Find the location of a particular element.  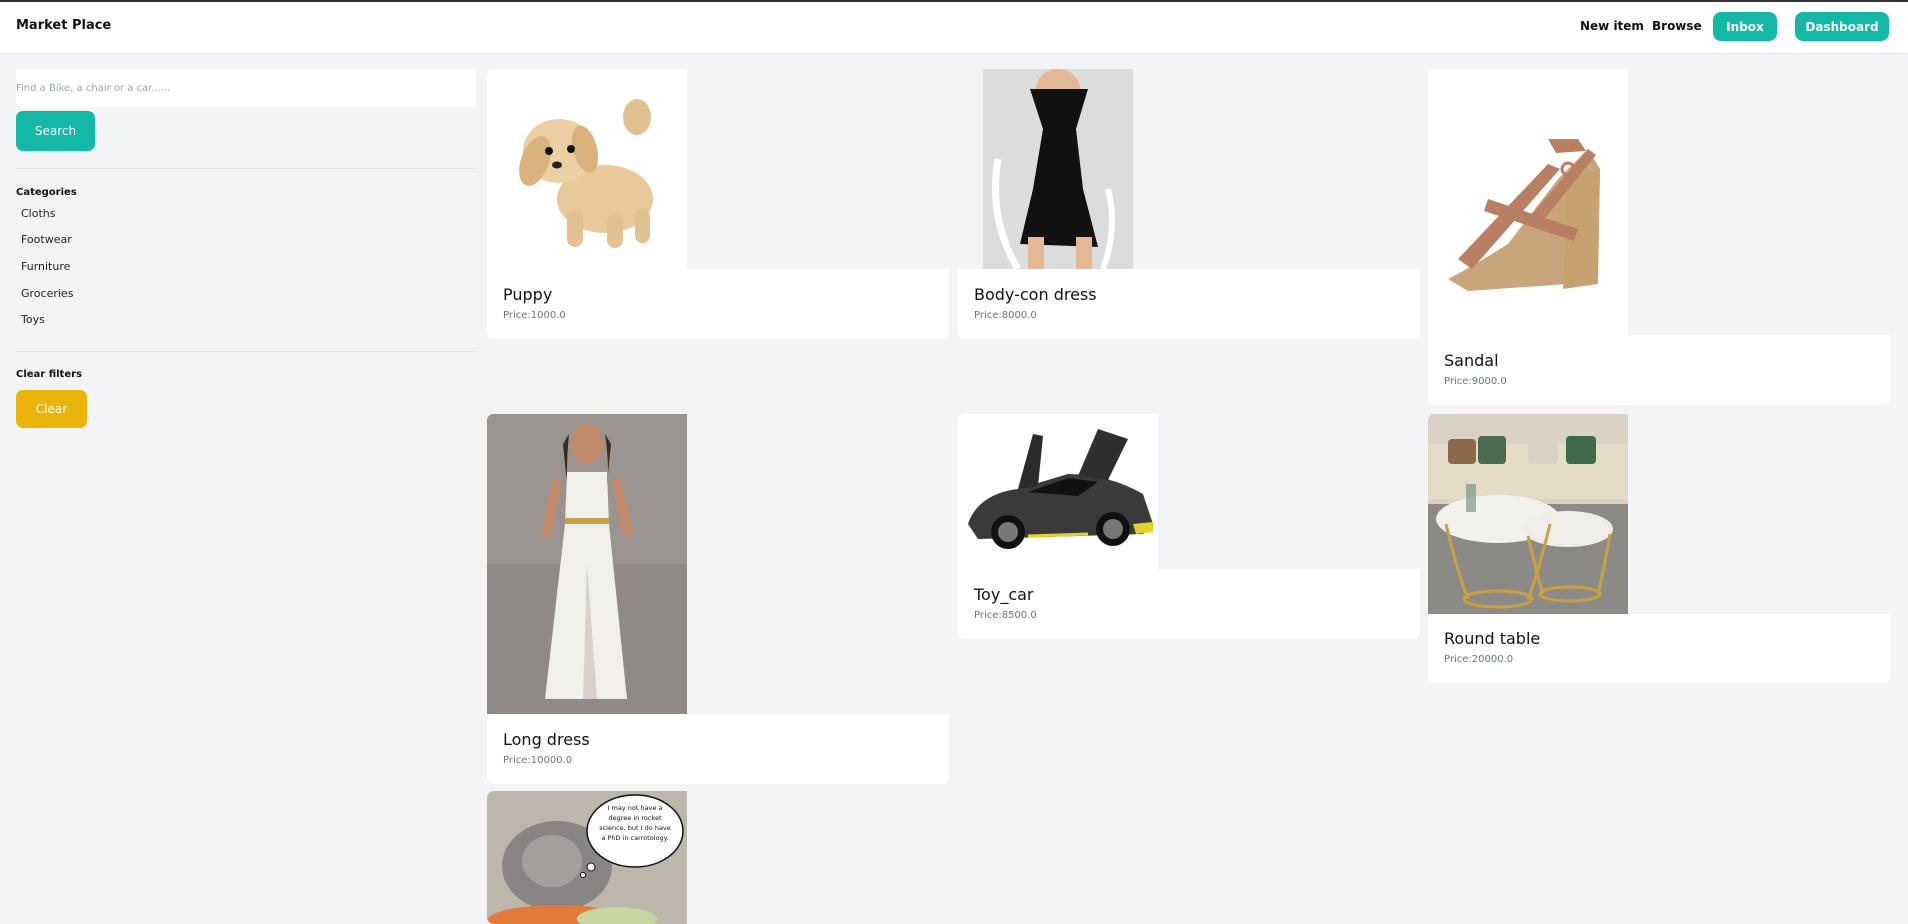

category-toys: Toys is located at coordinates (33, 319).